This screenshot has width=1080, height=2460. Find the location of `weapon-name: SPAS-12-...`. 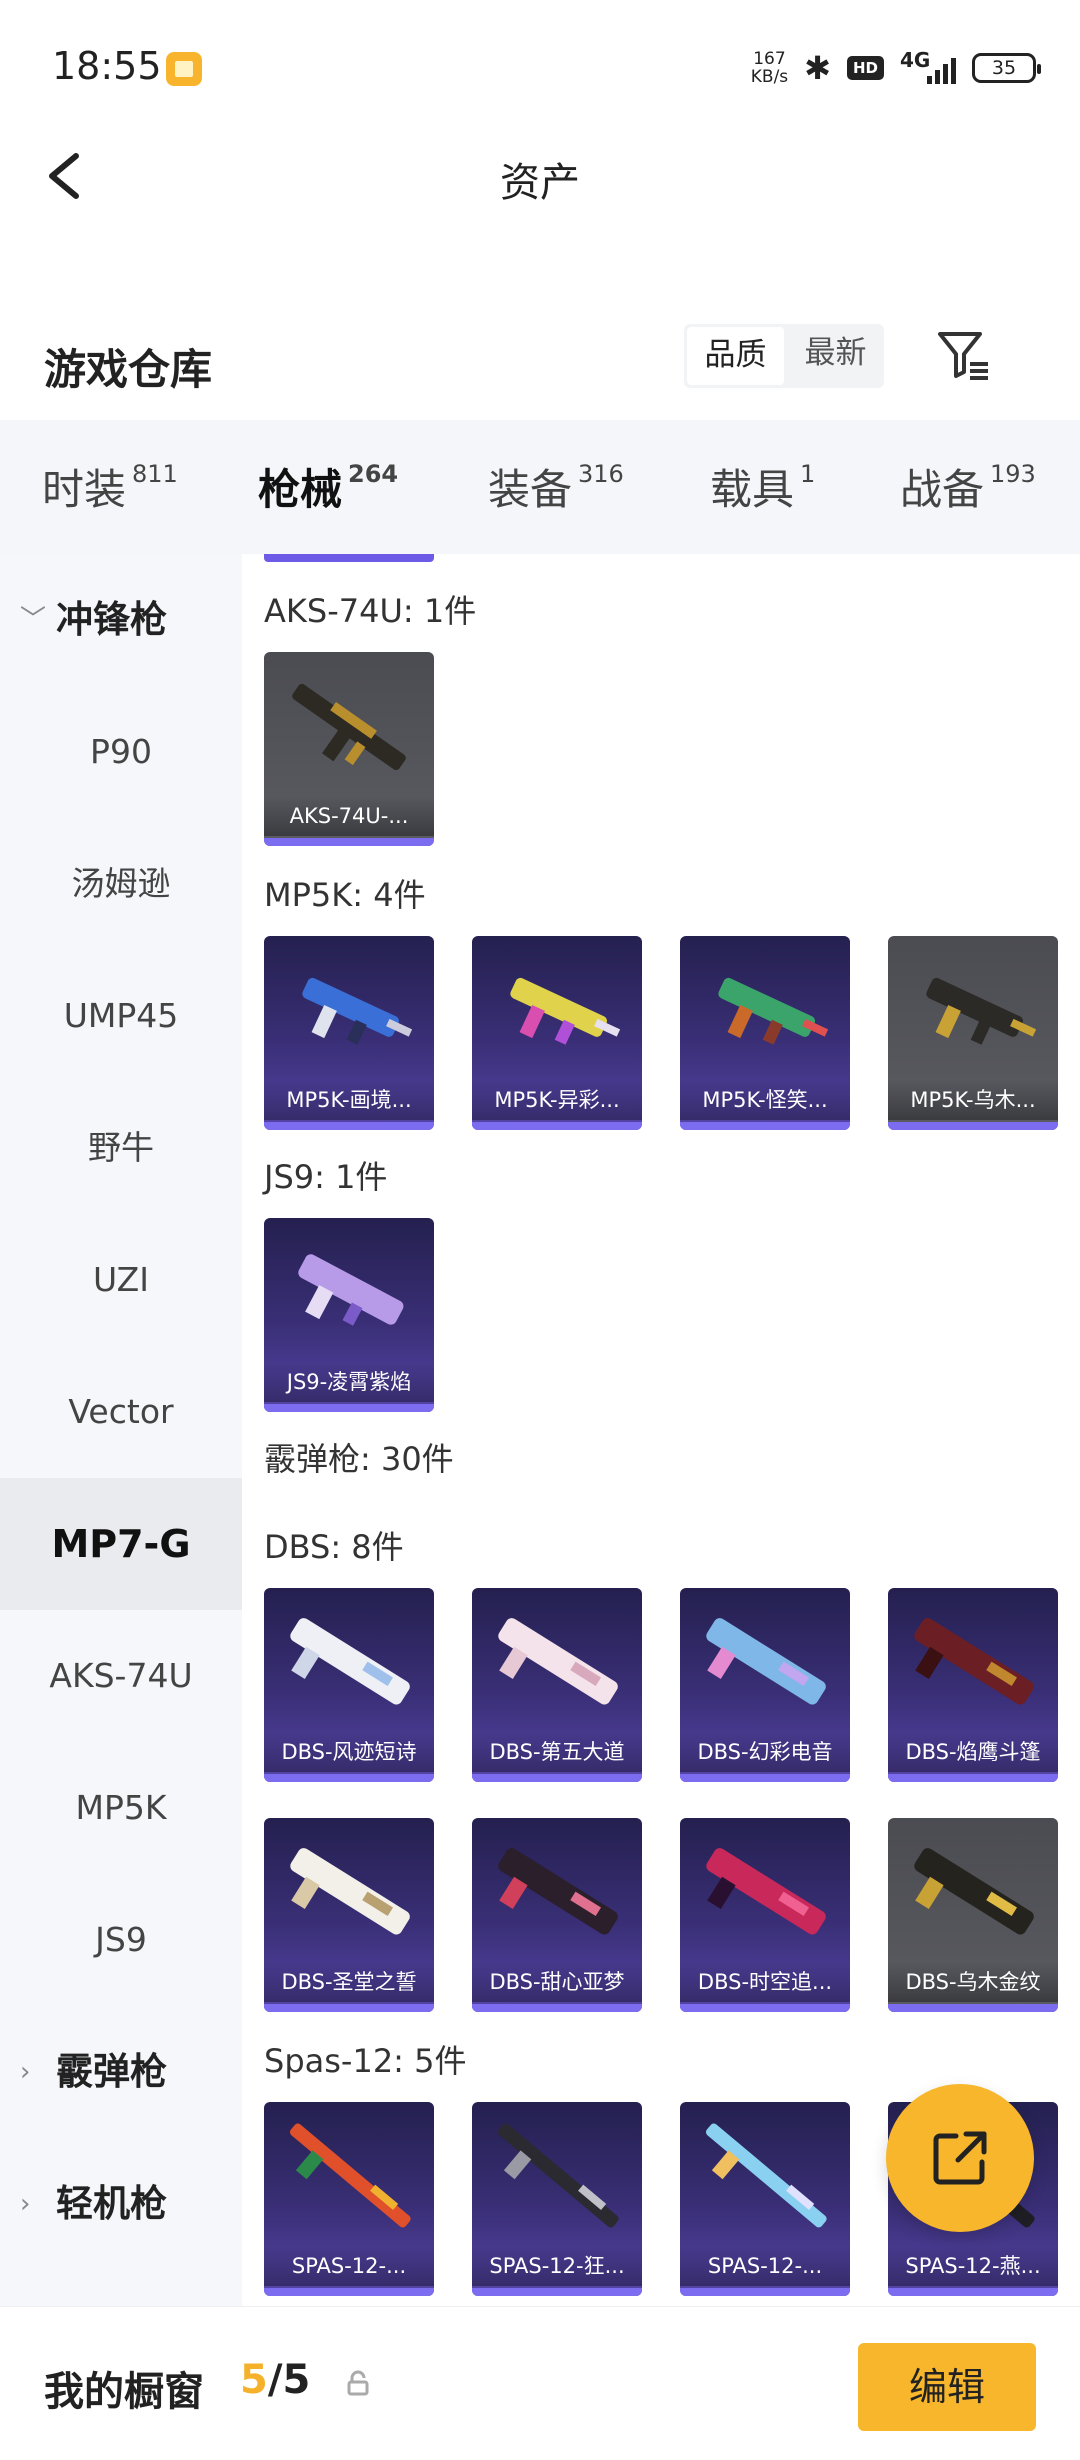

weapon-name: SPAS-12-... is located at coordinates (765, 2266).